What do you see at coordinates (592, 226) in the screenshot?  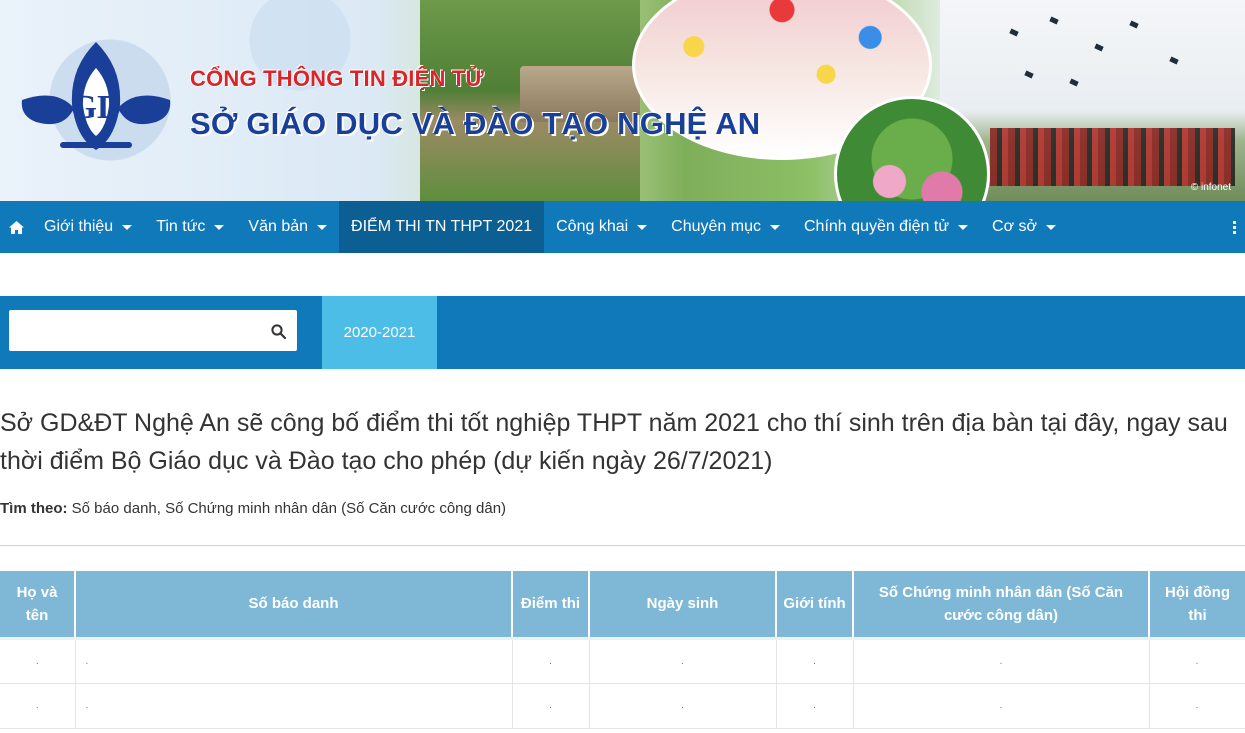 I see `nav-item-label: Công khai` at bounding box center [592, 226].